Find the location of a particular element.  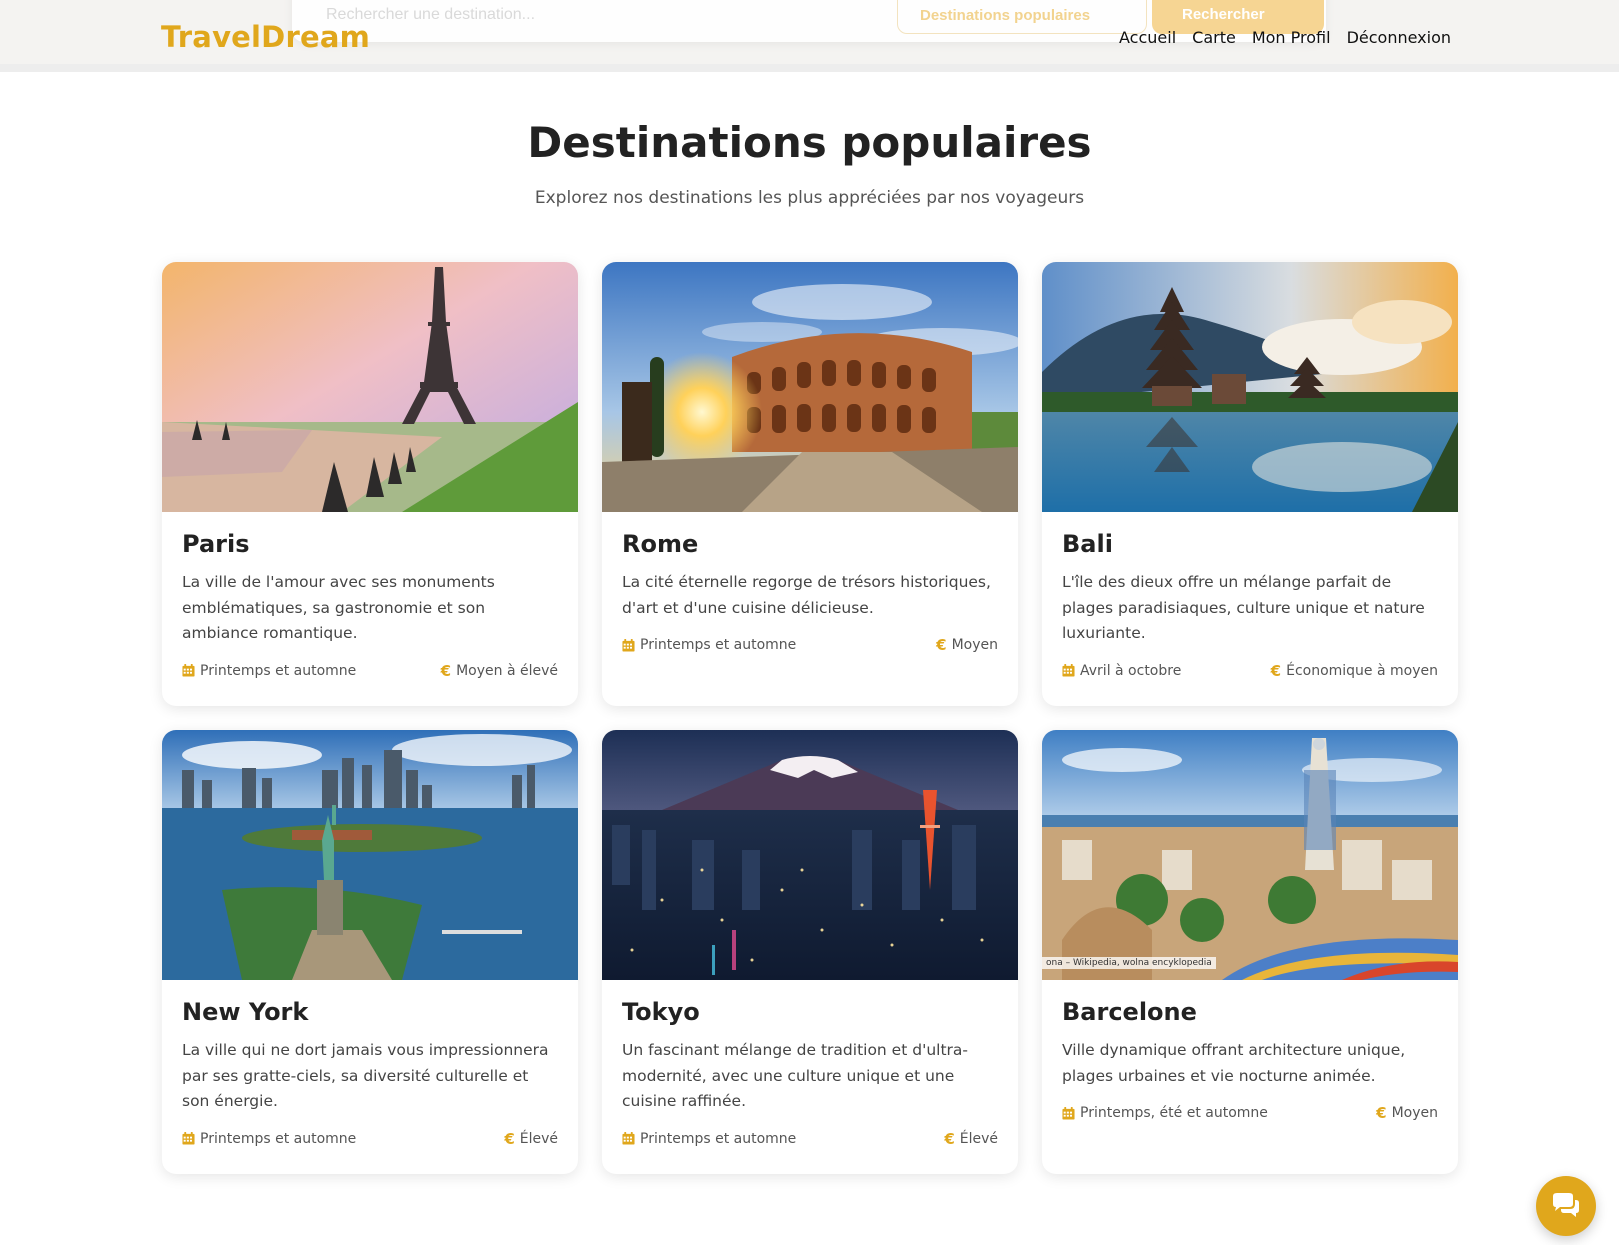

best-season: Avril à octobre is located at coordinates (1131, 670).